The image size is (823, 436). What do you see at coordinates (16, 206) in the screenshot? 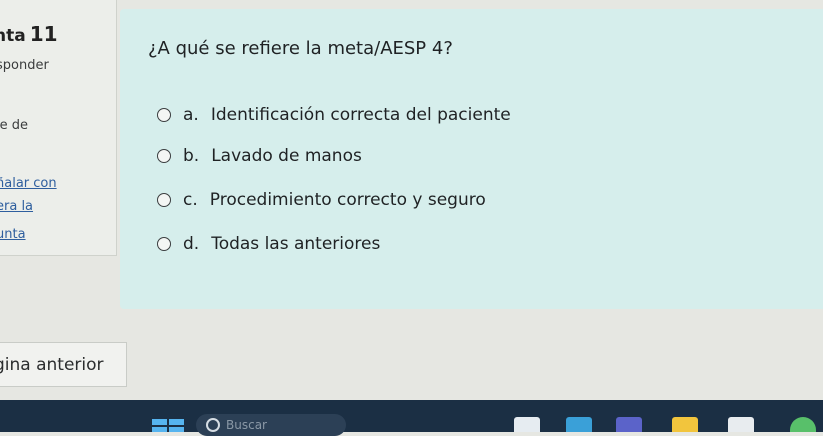
I see `flag-question-link-line2: era la` at bounding box center [16, 206].